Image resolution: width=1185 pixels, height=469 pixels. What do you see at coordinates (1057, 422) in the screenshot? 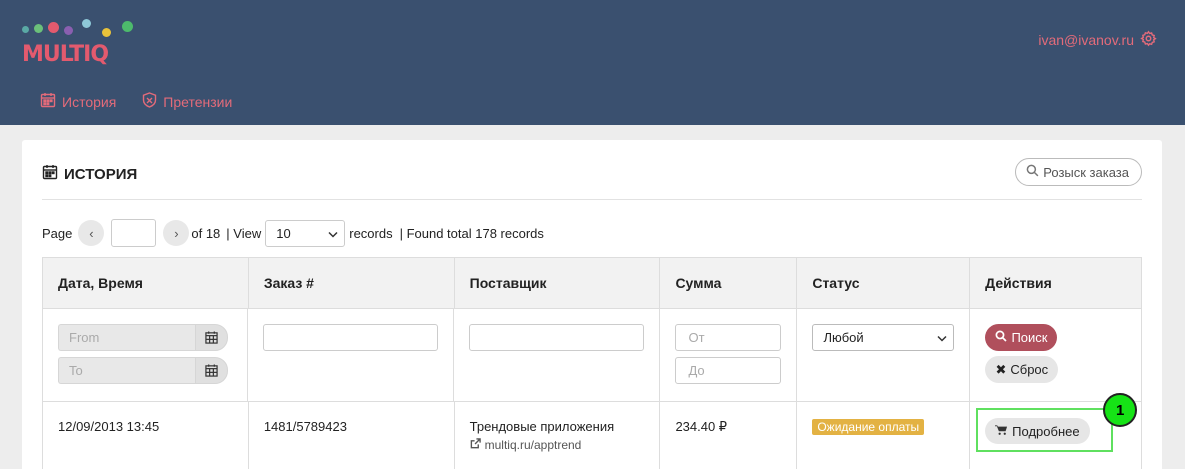
I see `highlight-box: 1` at bounding box center [1057, 422].